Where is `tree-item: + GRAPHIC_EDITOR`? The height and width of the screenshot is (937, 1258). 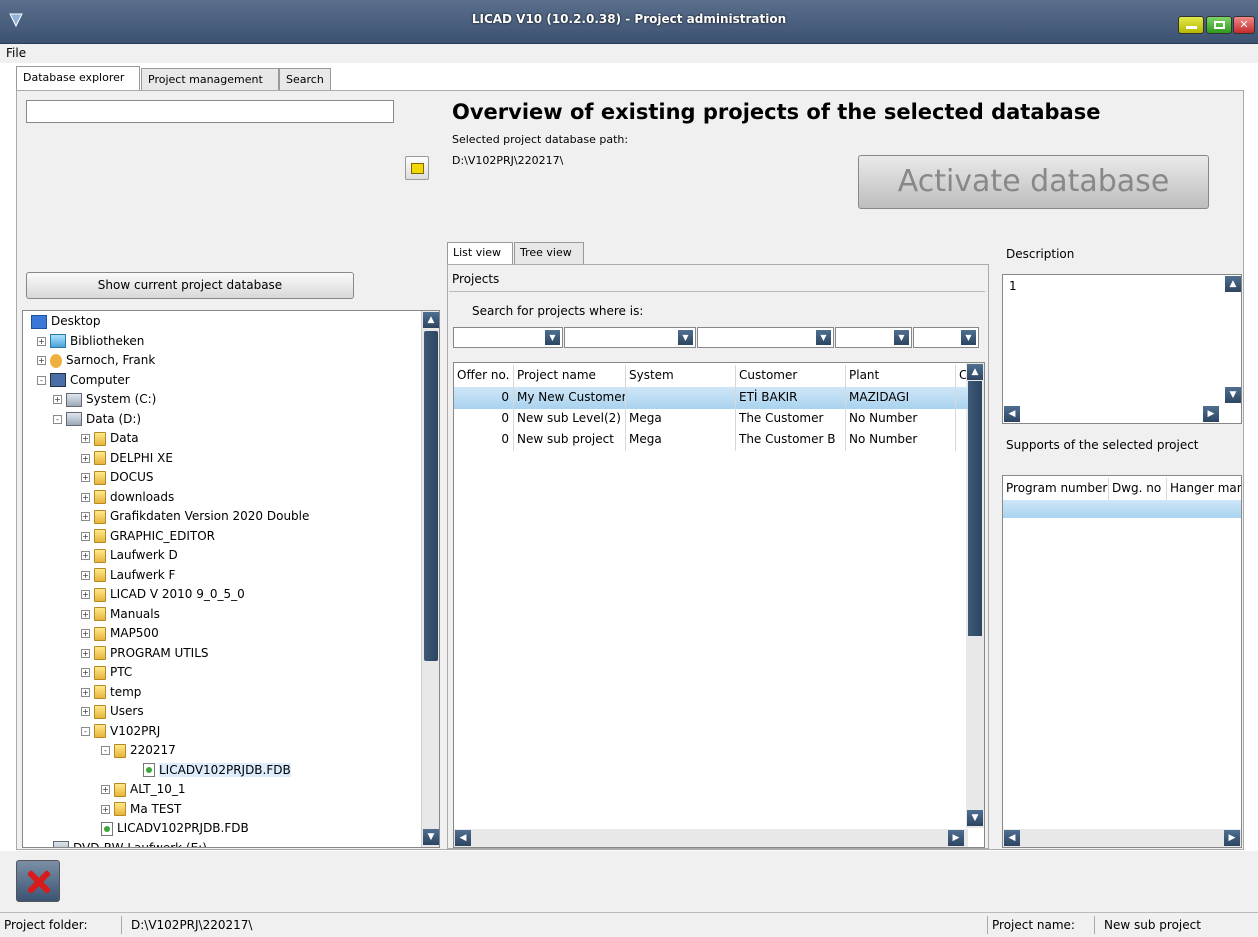
tree-item: + GRAPHIC_EDITOR is located at coordinates (148, 536).